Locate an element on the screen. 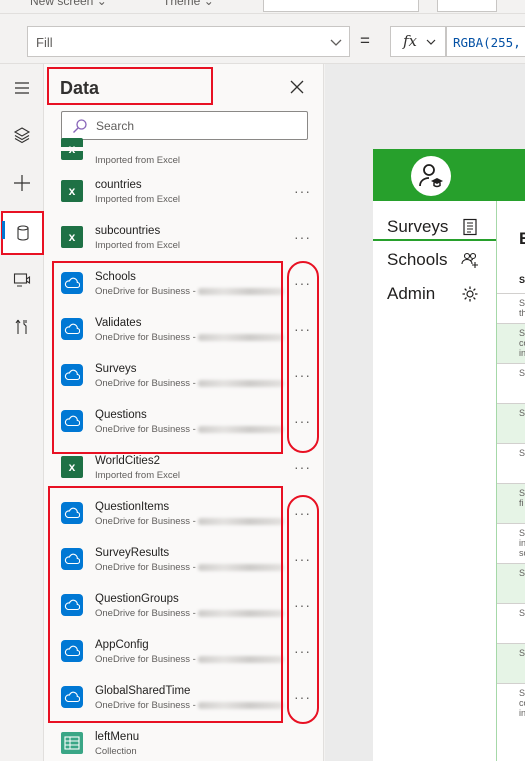 The width and height of the screenshot is (525, 761). tools-icon is located at coordinates (21, 326).